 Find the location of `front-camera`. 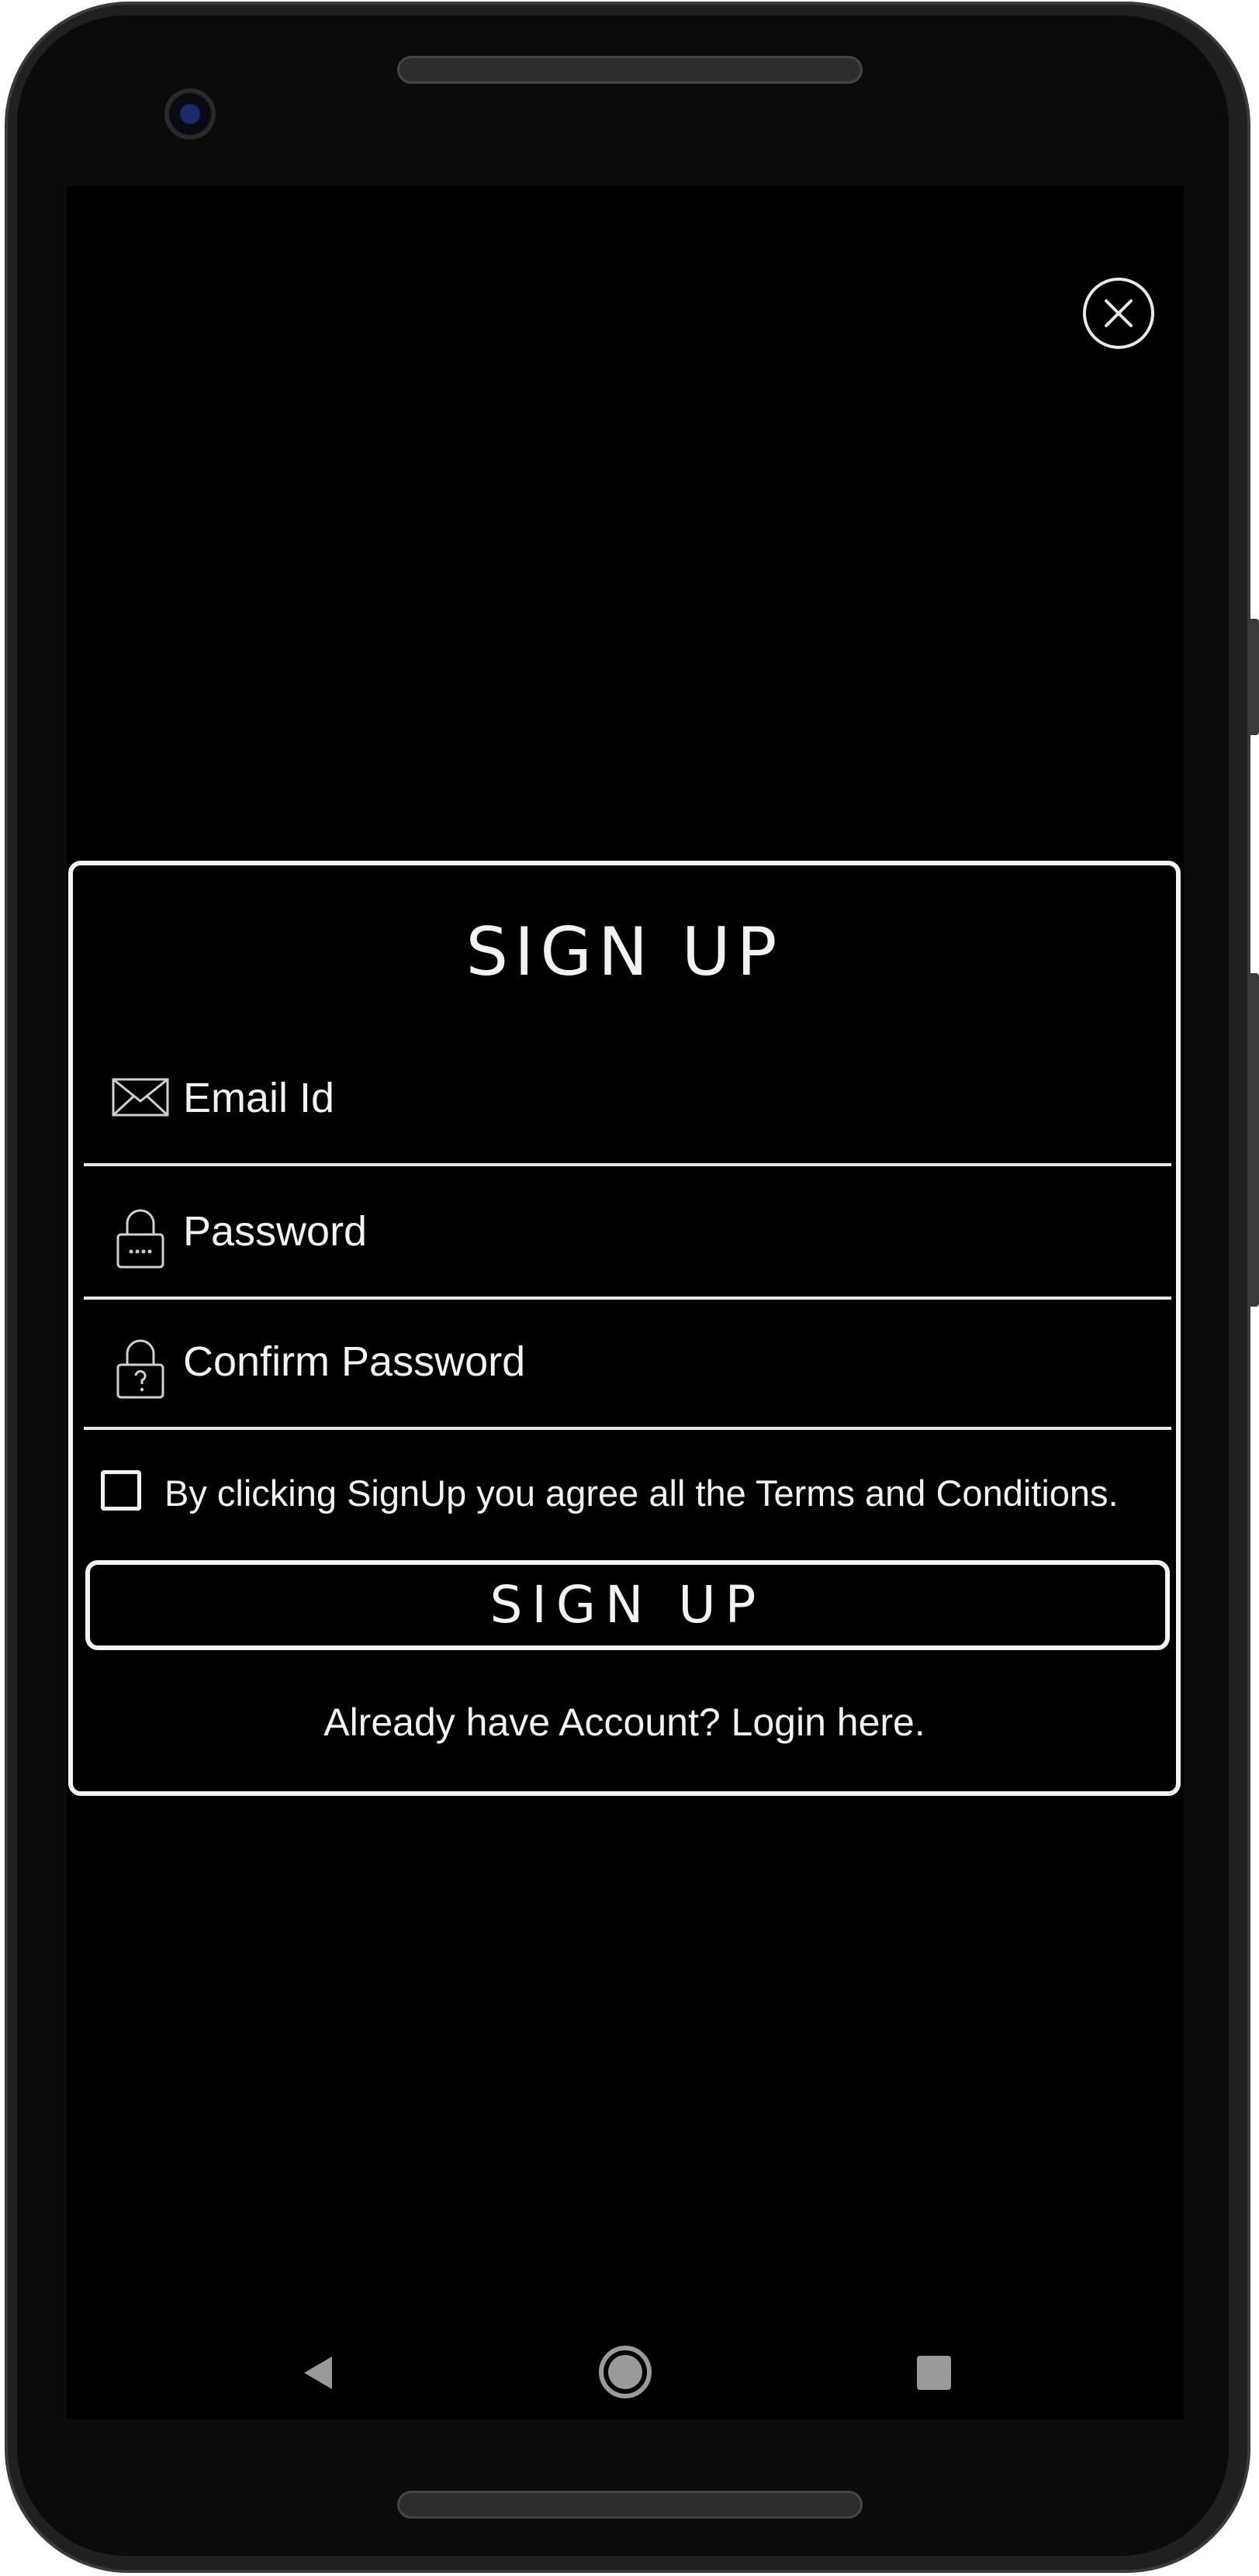

front-camera is located at coordinates (190, 114).